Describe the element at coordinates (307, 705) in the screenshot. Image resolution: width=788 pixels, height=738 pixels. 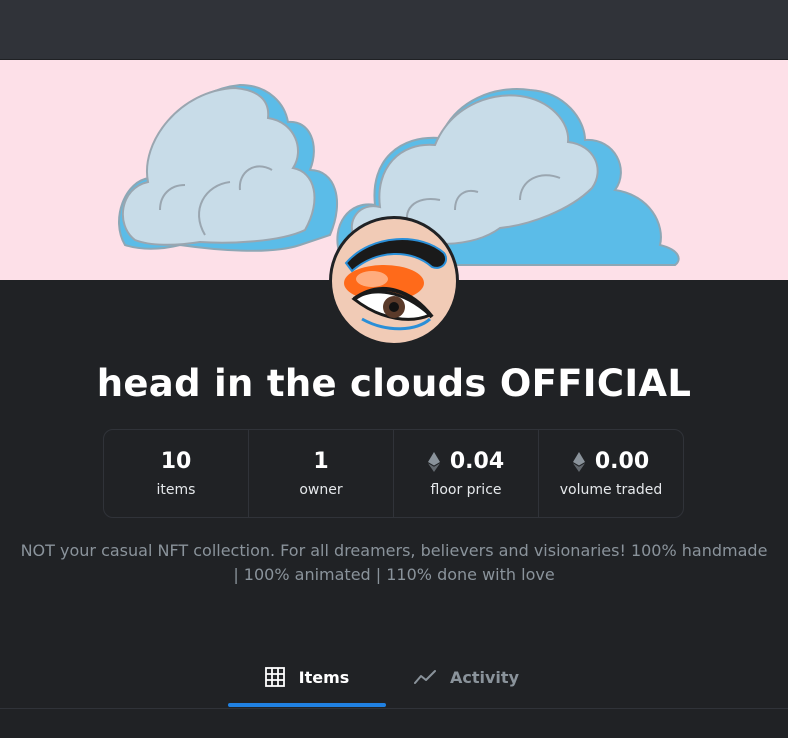
I see `active-tab-indicator` at that location.